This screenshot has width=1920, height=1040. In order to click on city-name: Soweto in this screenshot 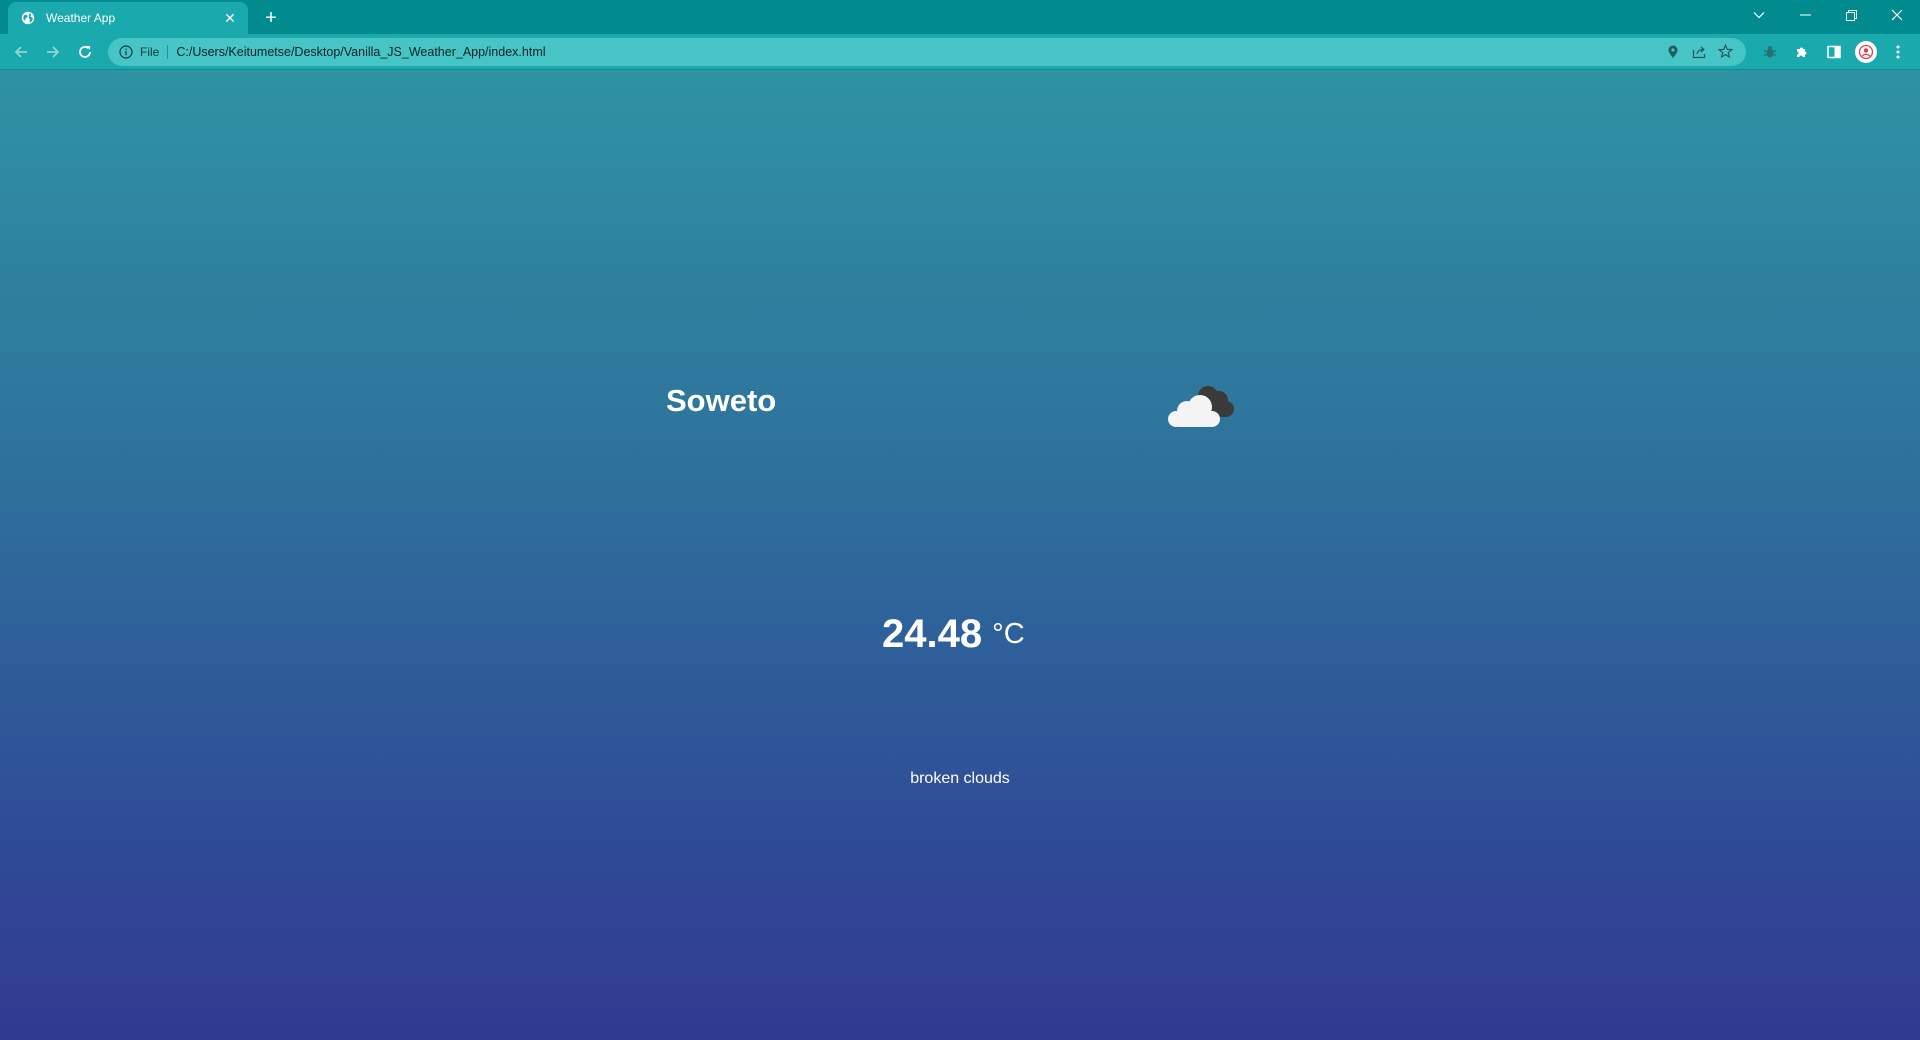, I will do `click(721, 400)`.